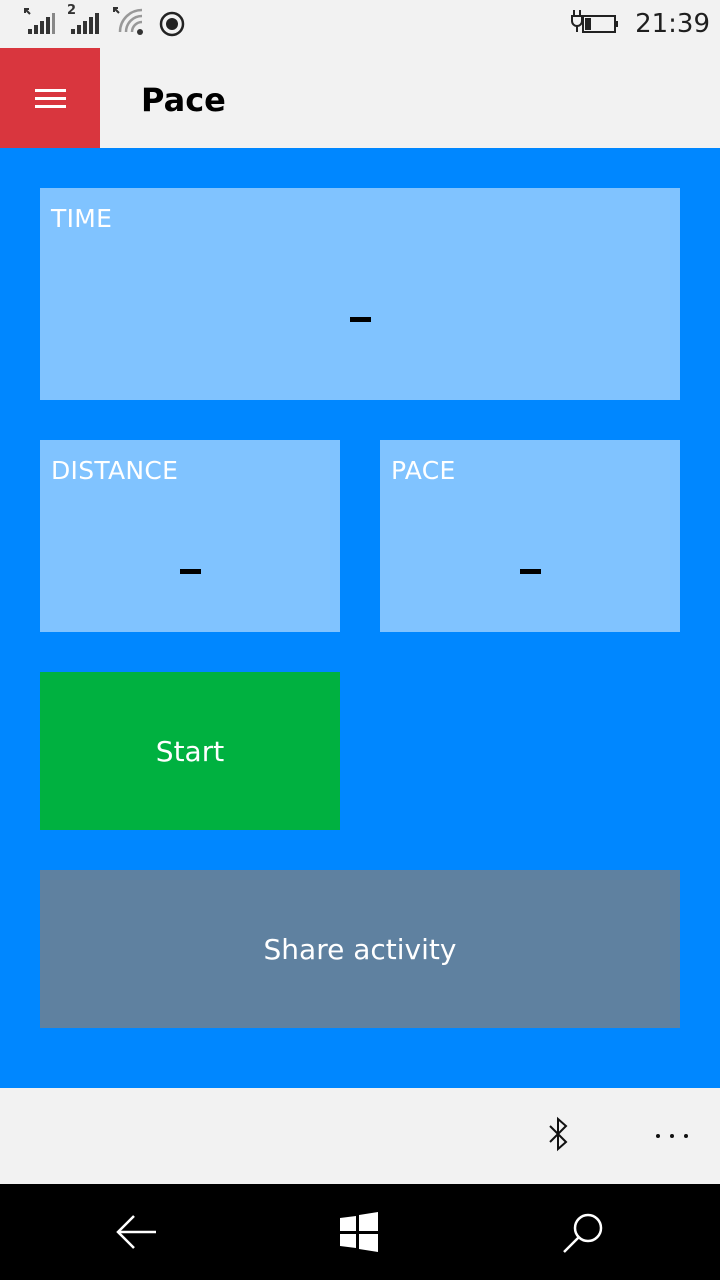  I want to click on distance-value, so click(190, 571).